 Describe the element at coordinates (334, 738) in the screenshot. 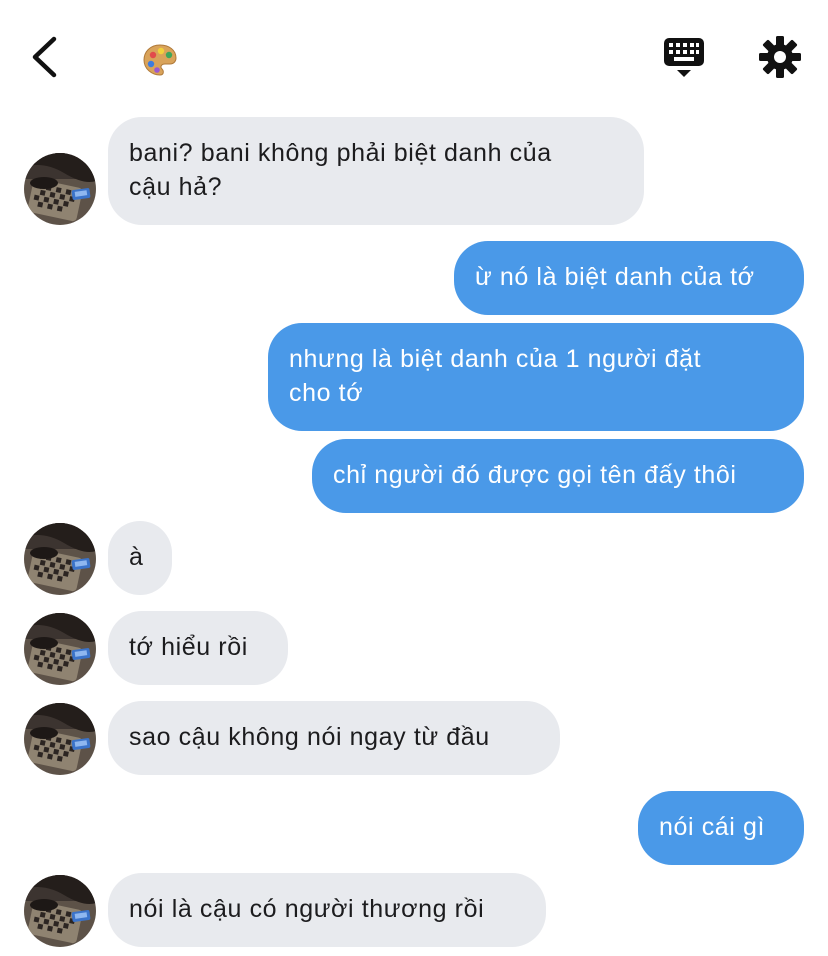

I see `incoming-message-bubble: sao cậu không nói ngay từ đầu` at that location.